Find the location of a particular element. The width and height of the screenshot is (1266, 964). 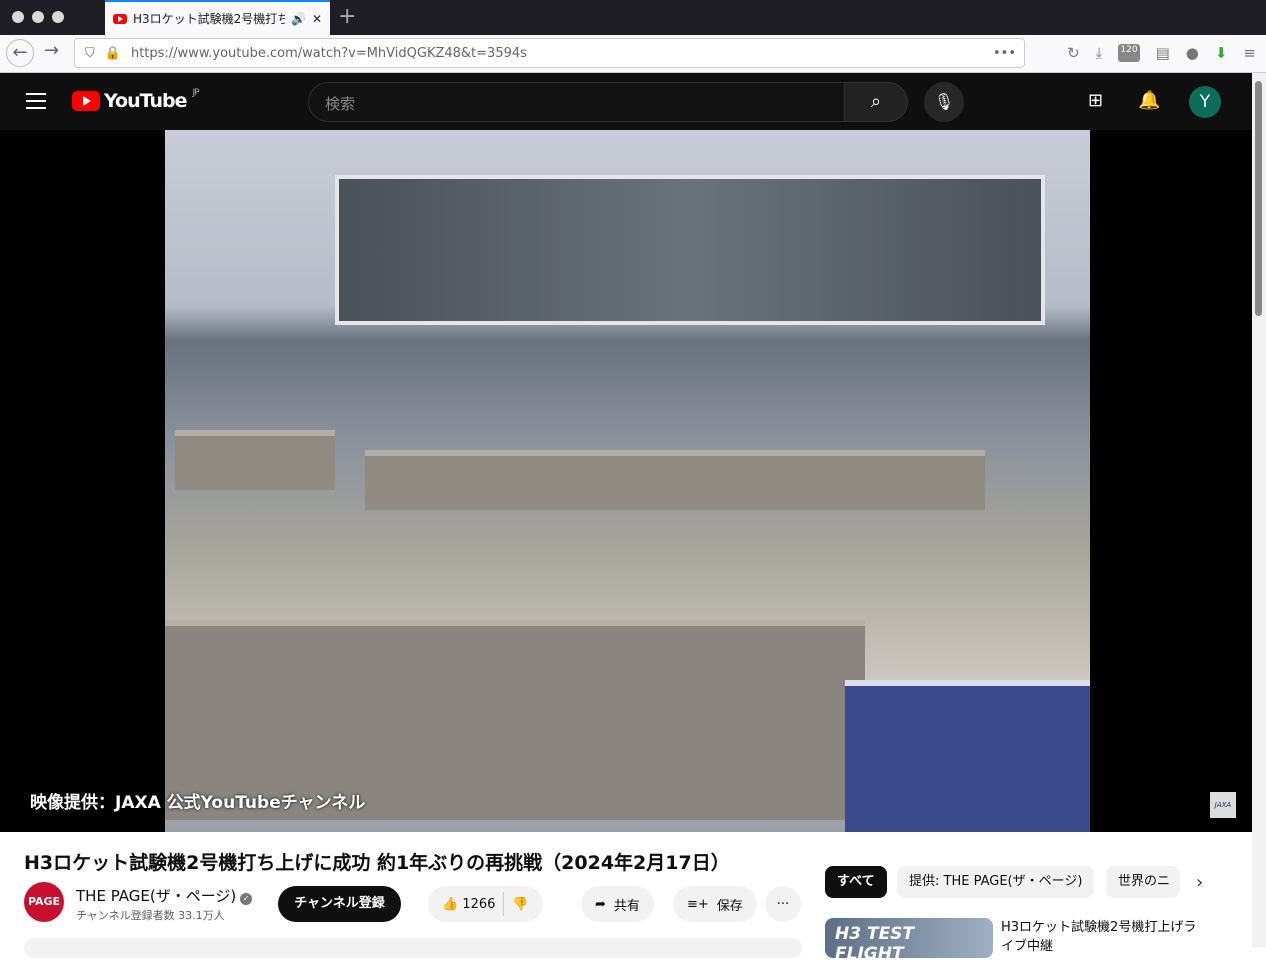

chevron-right-icon: › is located at coordinates (1199, 882).